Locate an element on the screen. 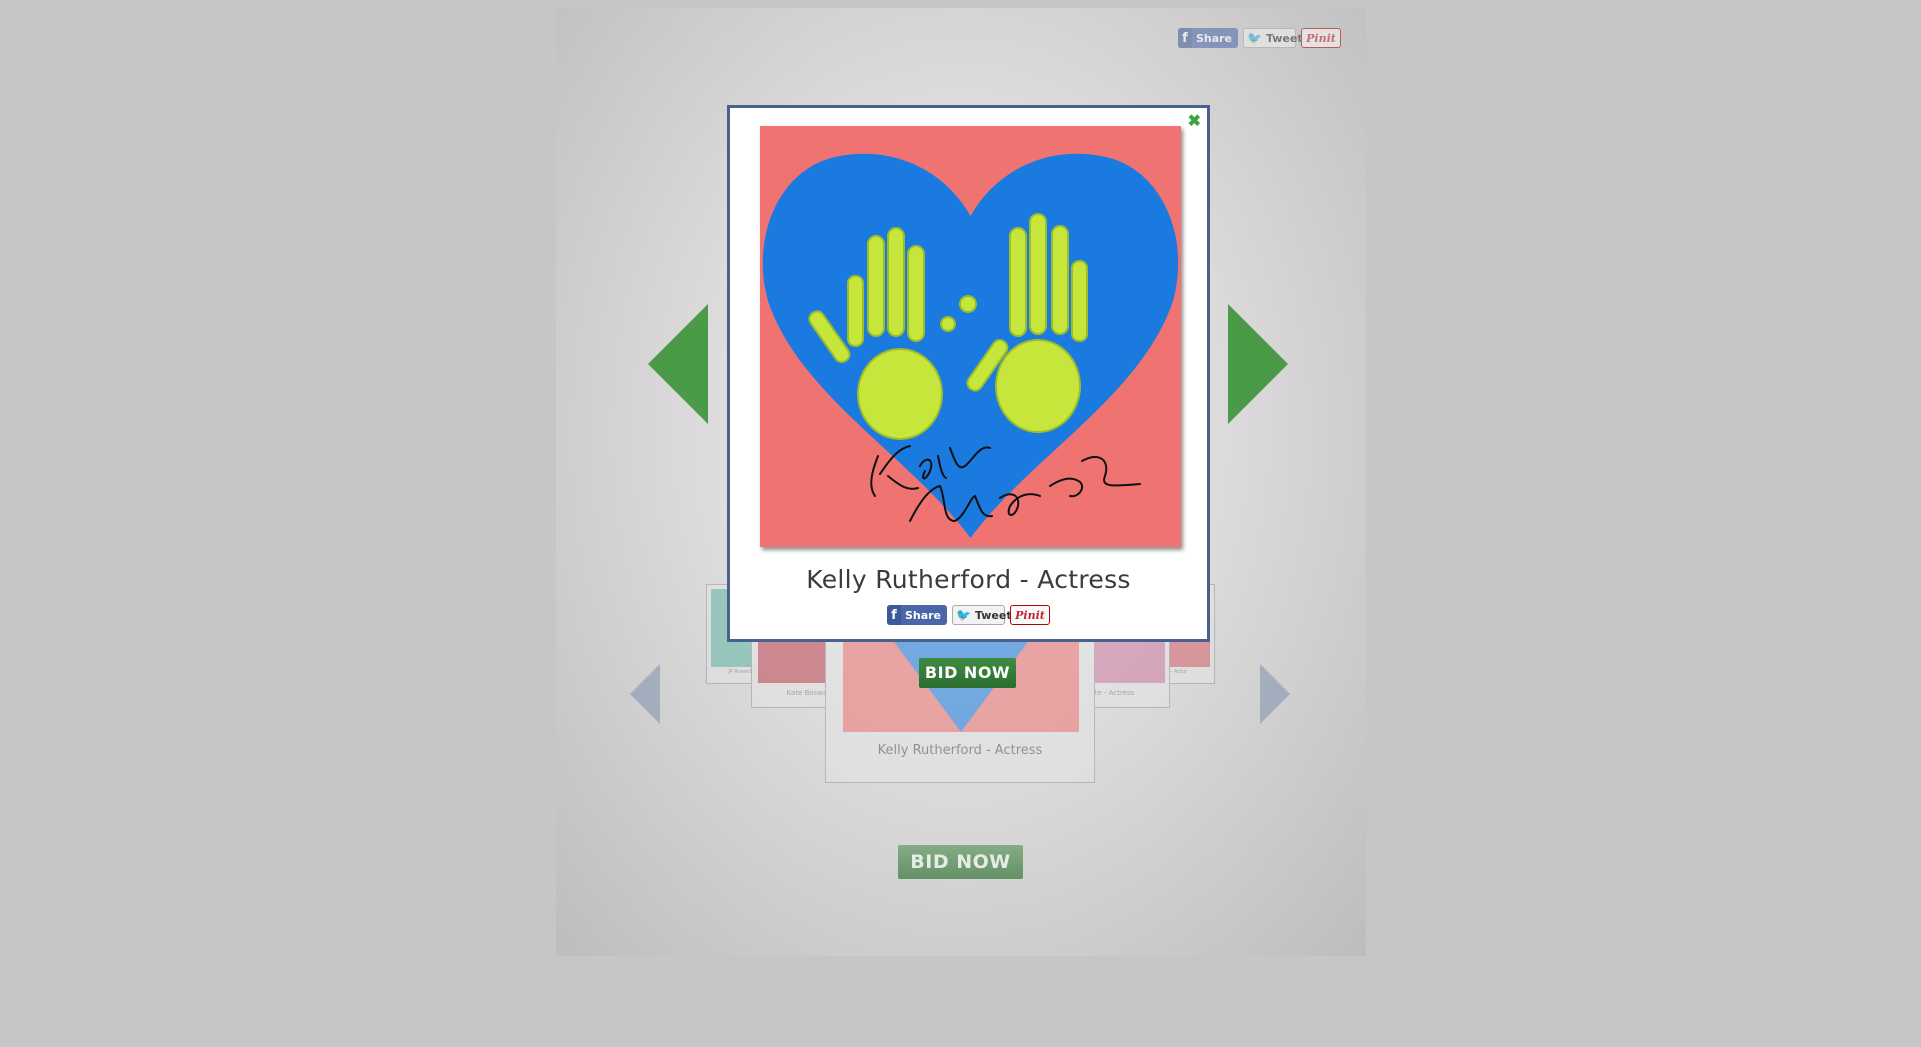 The height and width of the screenshot is (1047, 1921). heart-handprints-artwork is located at coordinates (970, 336).